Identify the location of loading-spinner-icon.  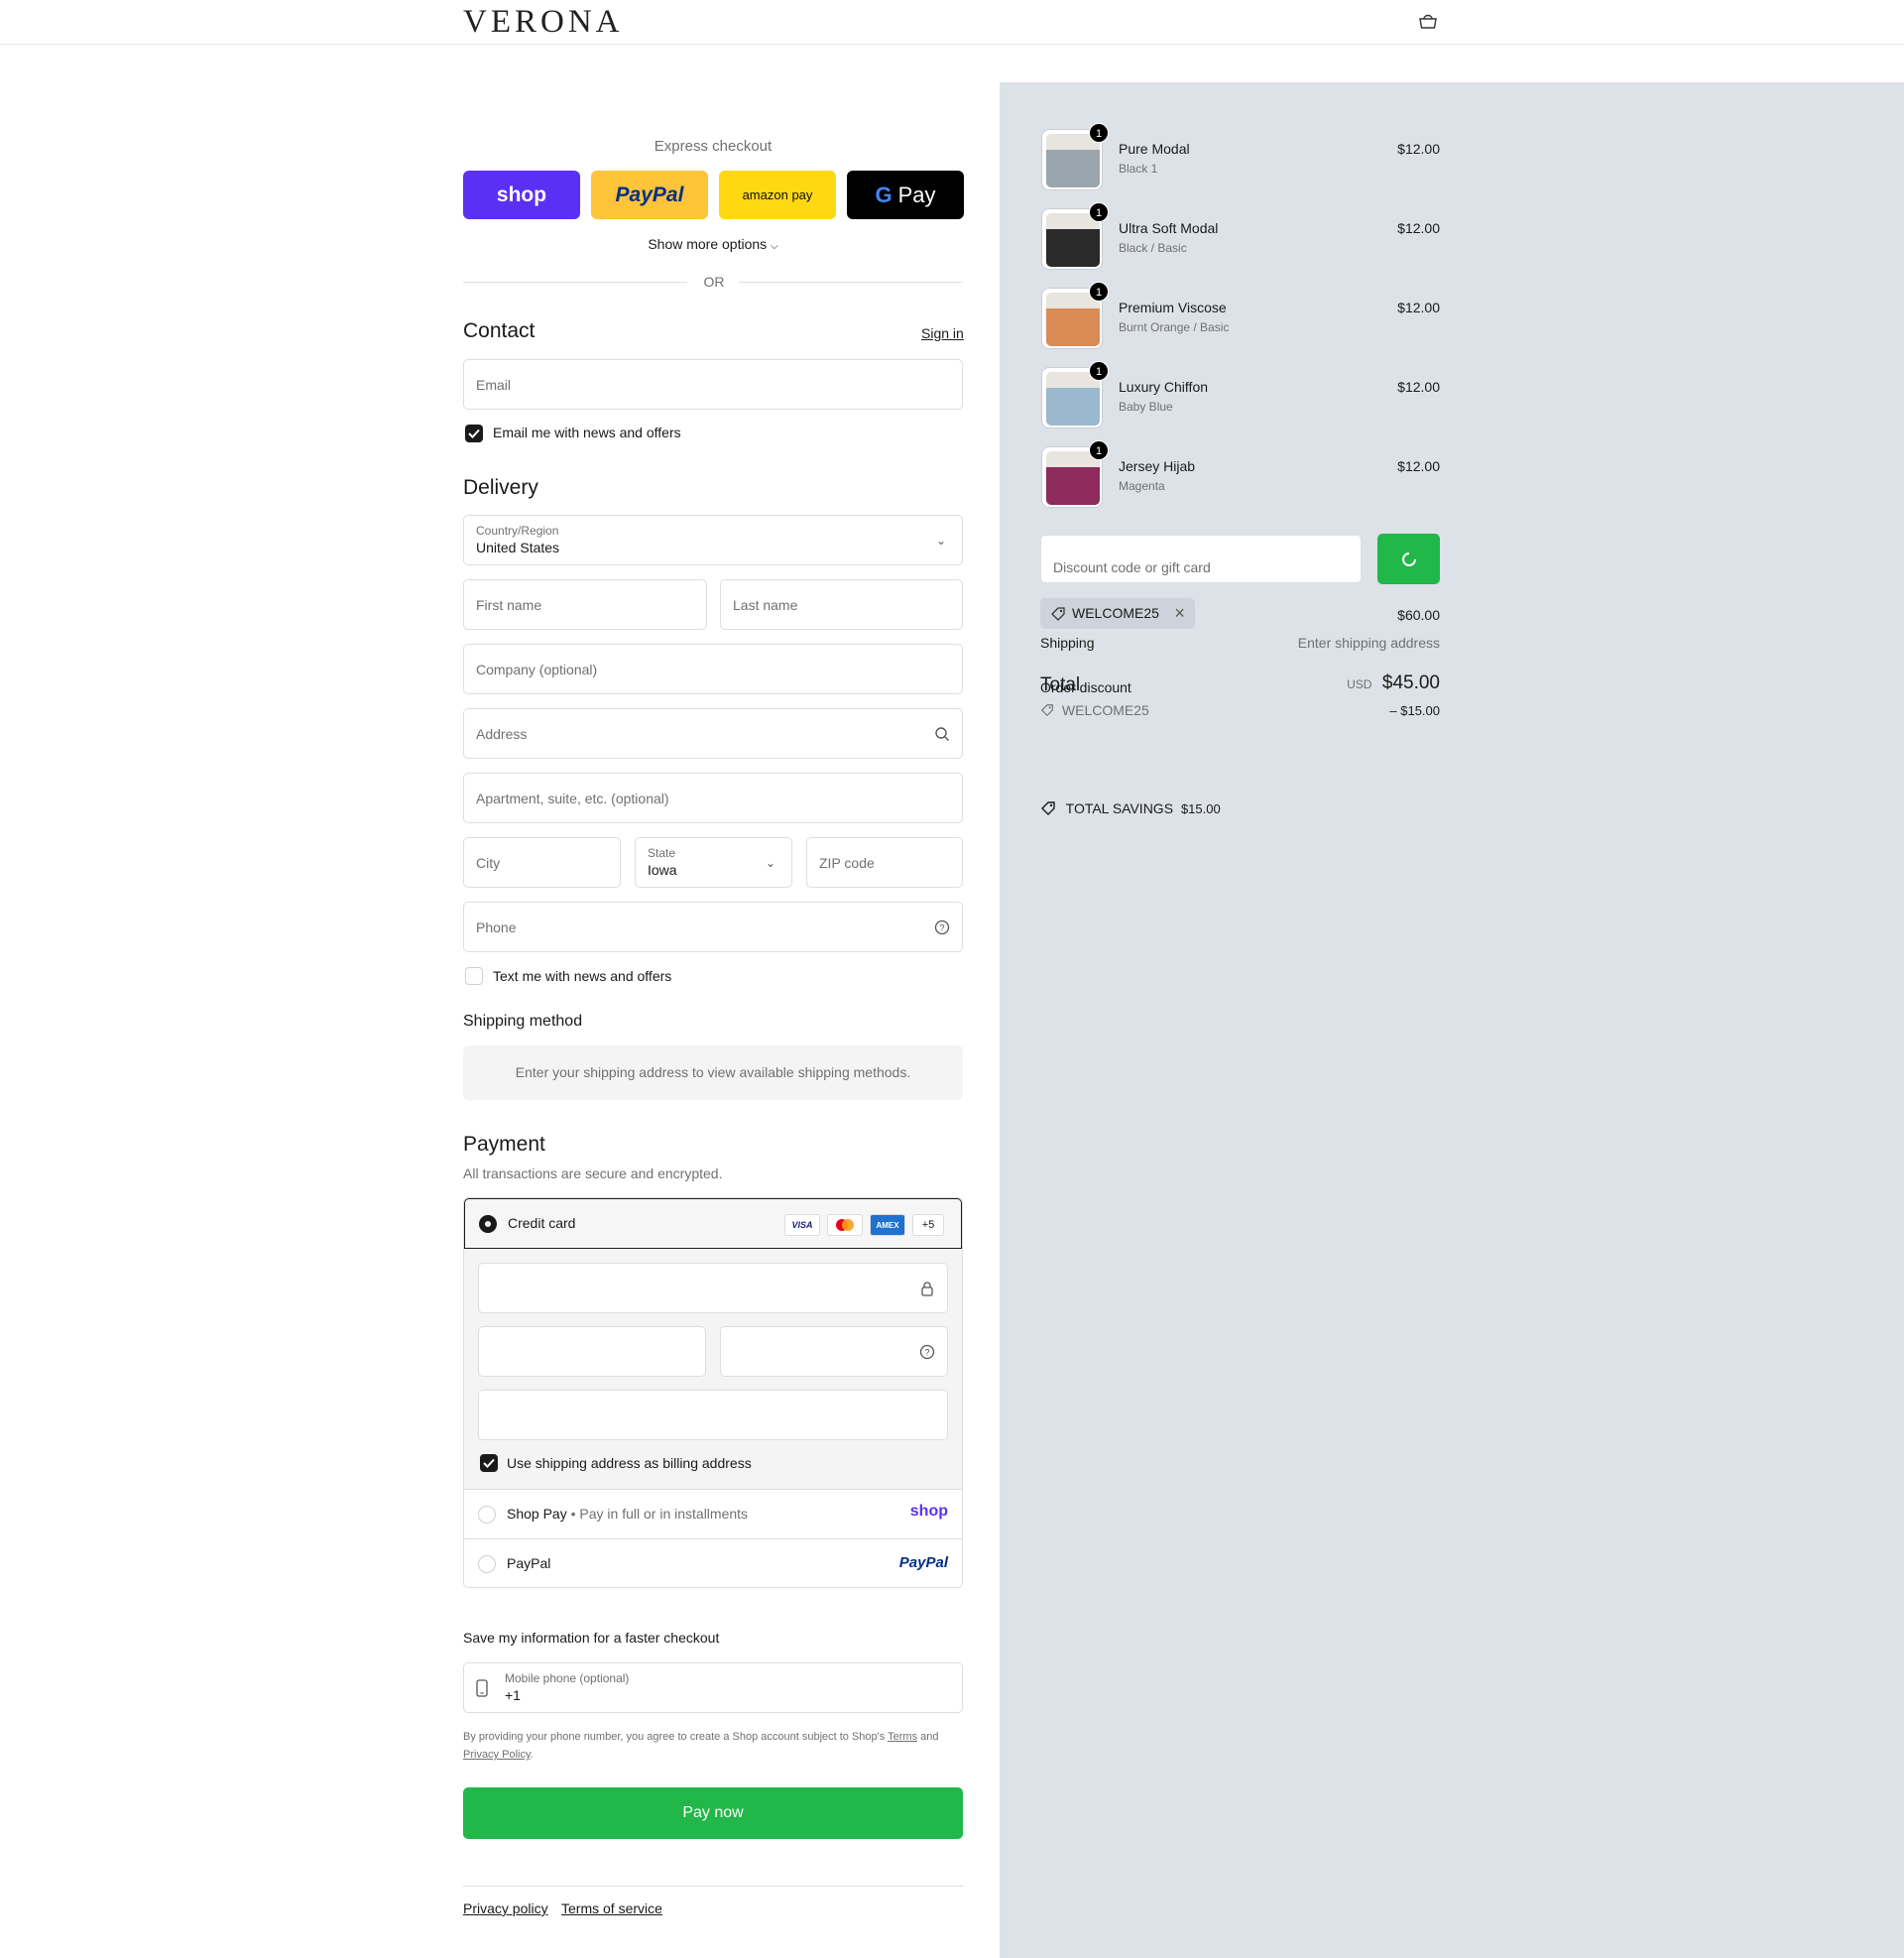
(1409, 559).